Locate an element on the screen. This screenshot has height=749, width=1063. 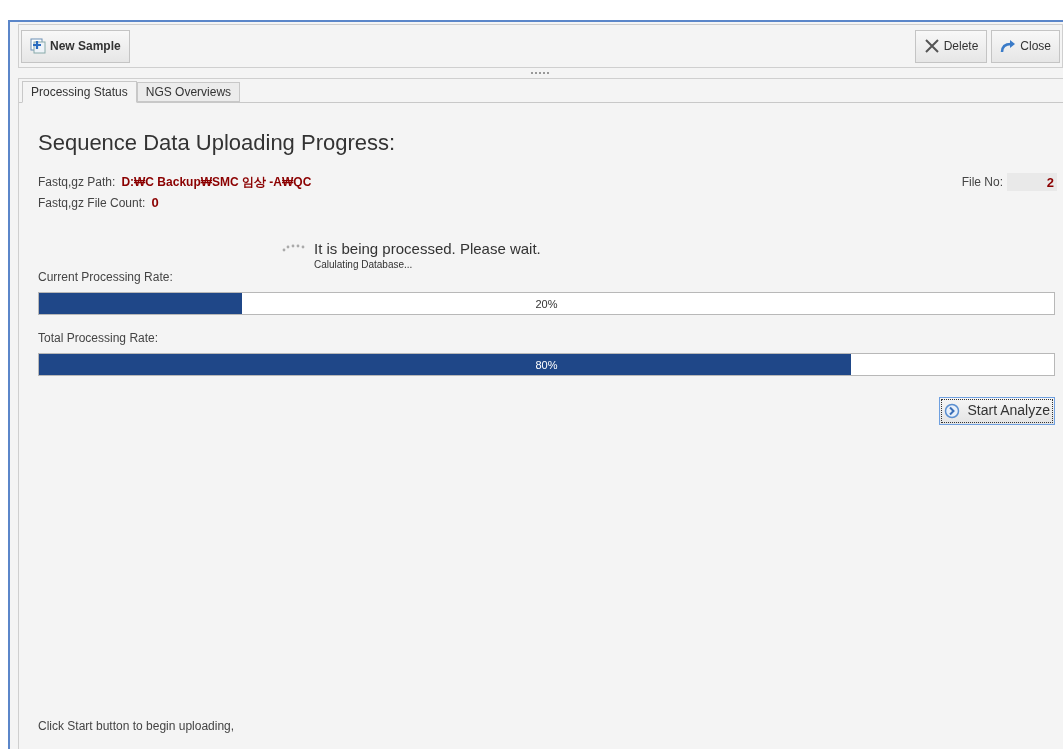
tab: NGS Overviews is located at coordinates (188, 92).